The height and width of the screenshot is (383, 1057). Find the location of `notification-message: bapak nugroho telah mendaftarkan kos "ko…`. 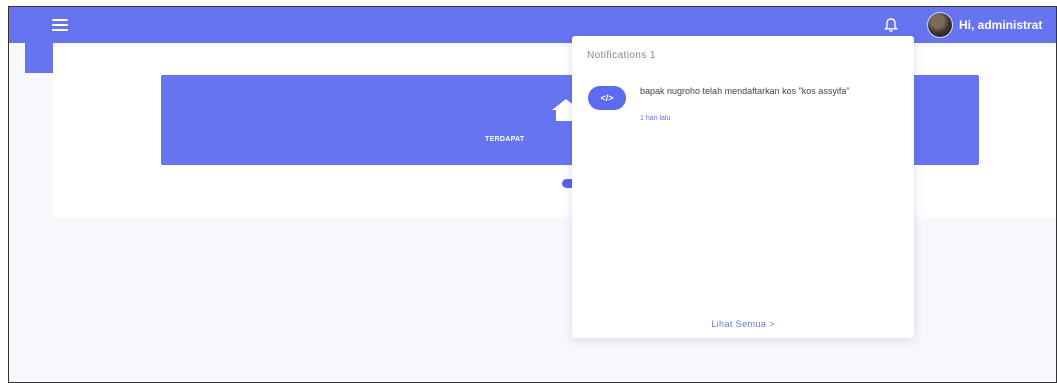

notification-message: bapak nugroho telah mendaftarkan kos "ko… is located at coordinates (745, 91).